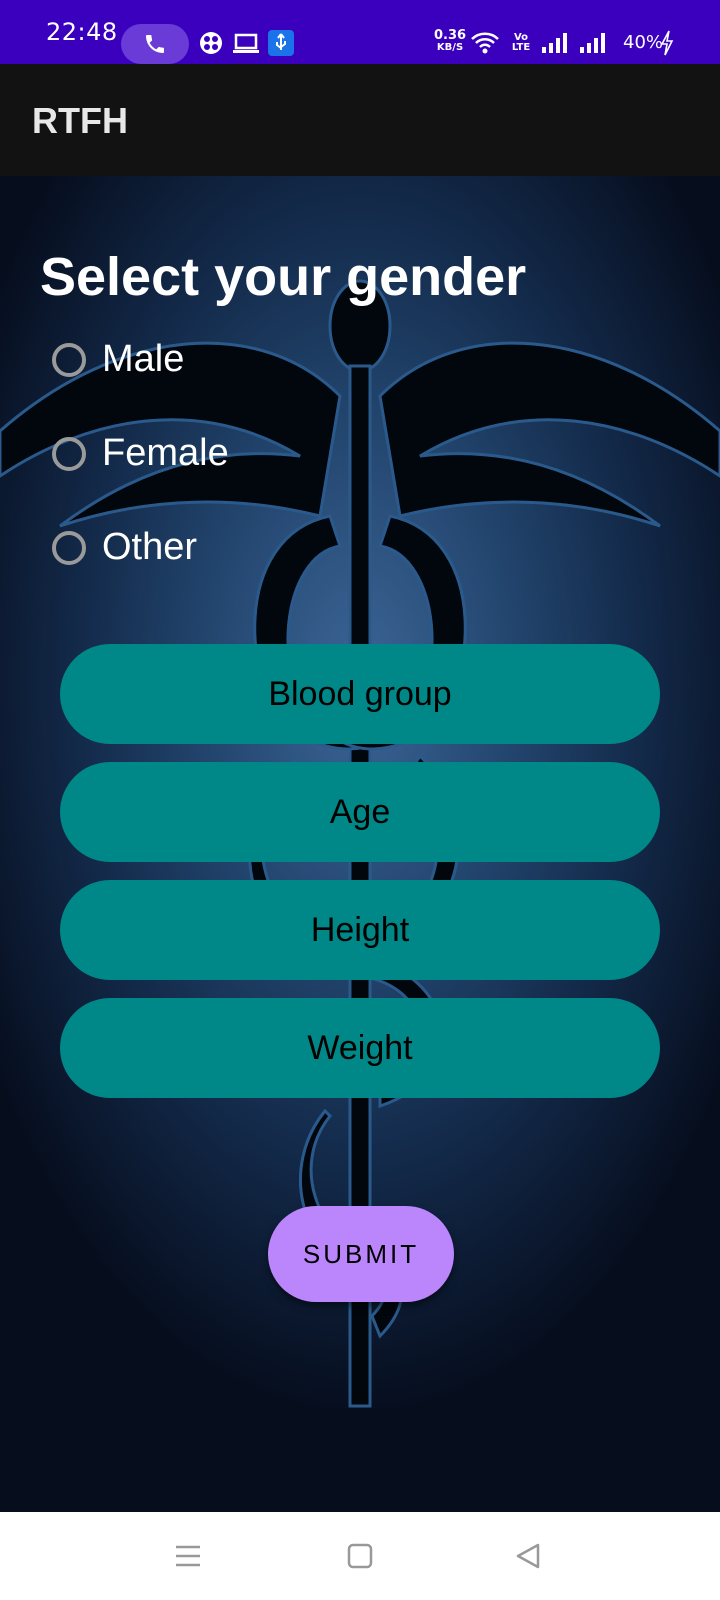 Image resolution: width=720 pixels, height=1600 pixels. What do you see at coordinates (643, 42) in the screenshot?
I see `battery-percentage: 40%` at bounding box center [643, 42].